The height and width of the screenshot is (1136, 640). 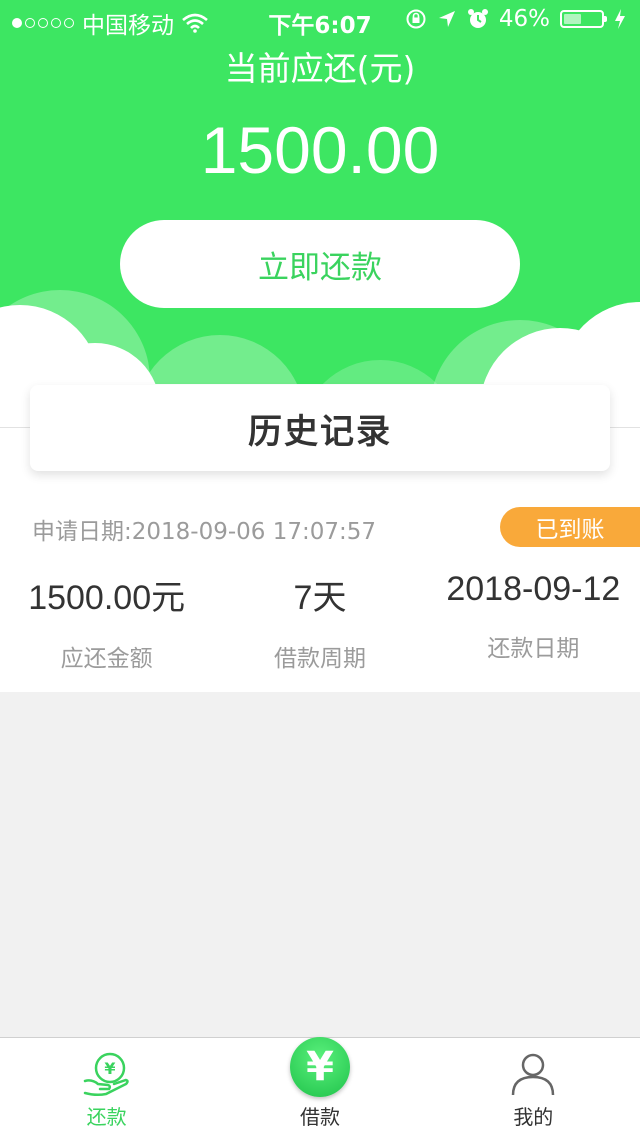 I want to click on battery-icon, so click(x=583, y=19).